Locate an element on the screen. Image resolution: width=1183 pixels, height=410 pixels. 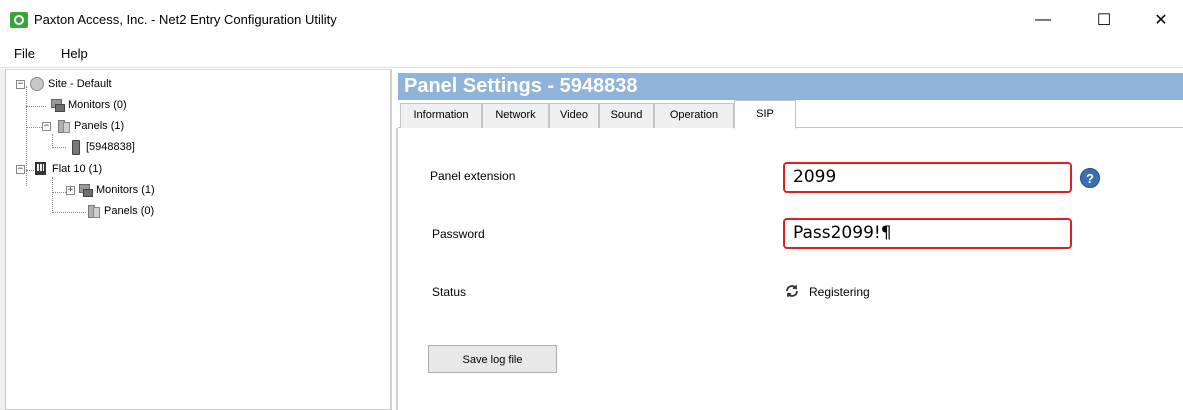
tree-expander-panels: − is located at coordinates (46, 126).